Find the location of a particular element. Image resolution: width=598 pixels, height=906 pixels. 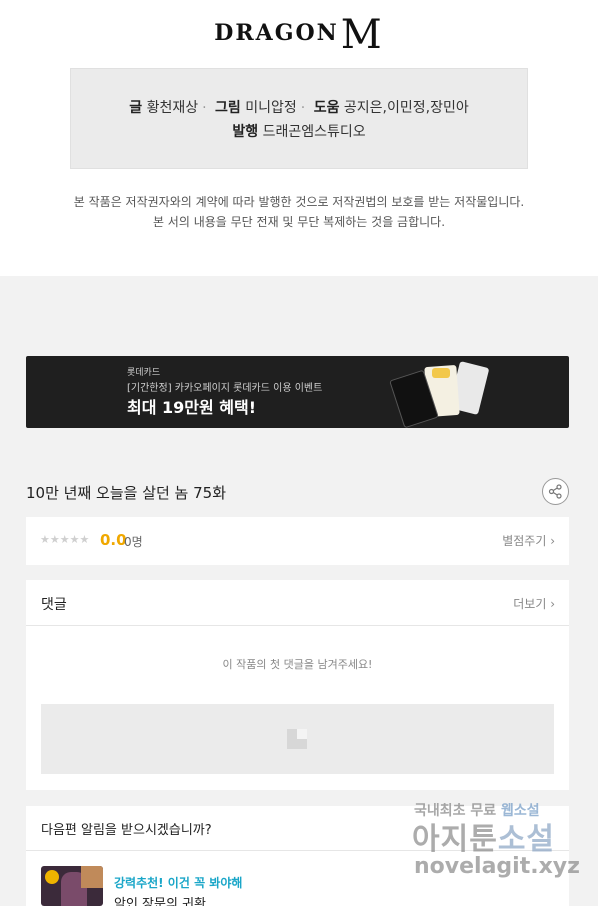

watermark-line-2: 아지툰소설 is located at coordinates (484, 839).